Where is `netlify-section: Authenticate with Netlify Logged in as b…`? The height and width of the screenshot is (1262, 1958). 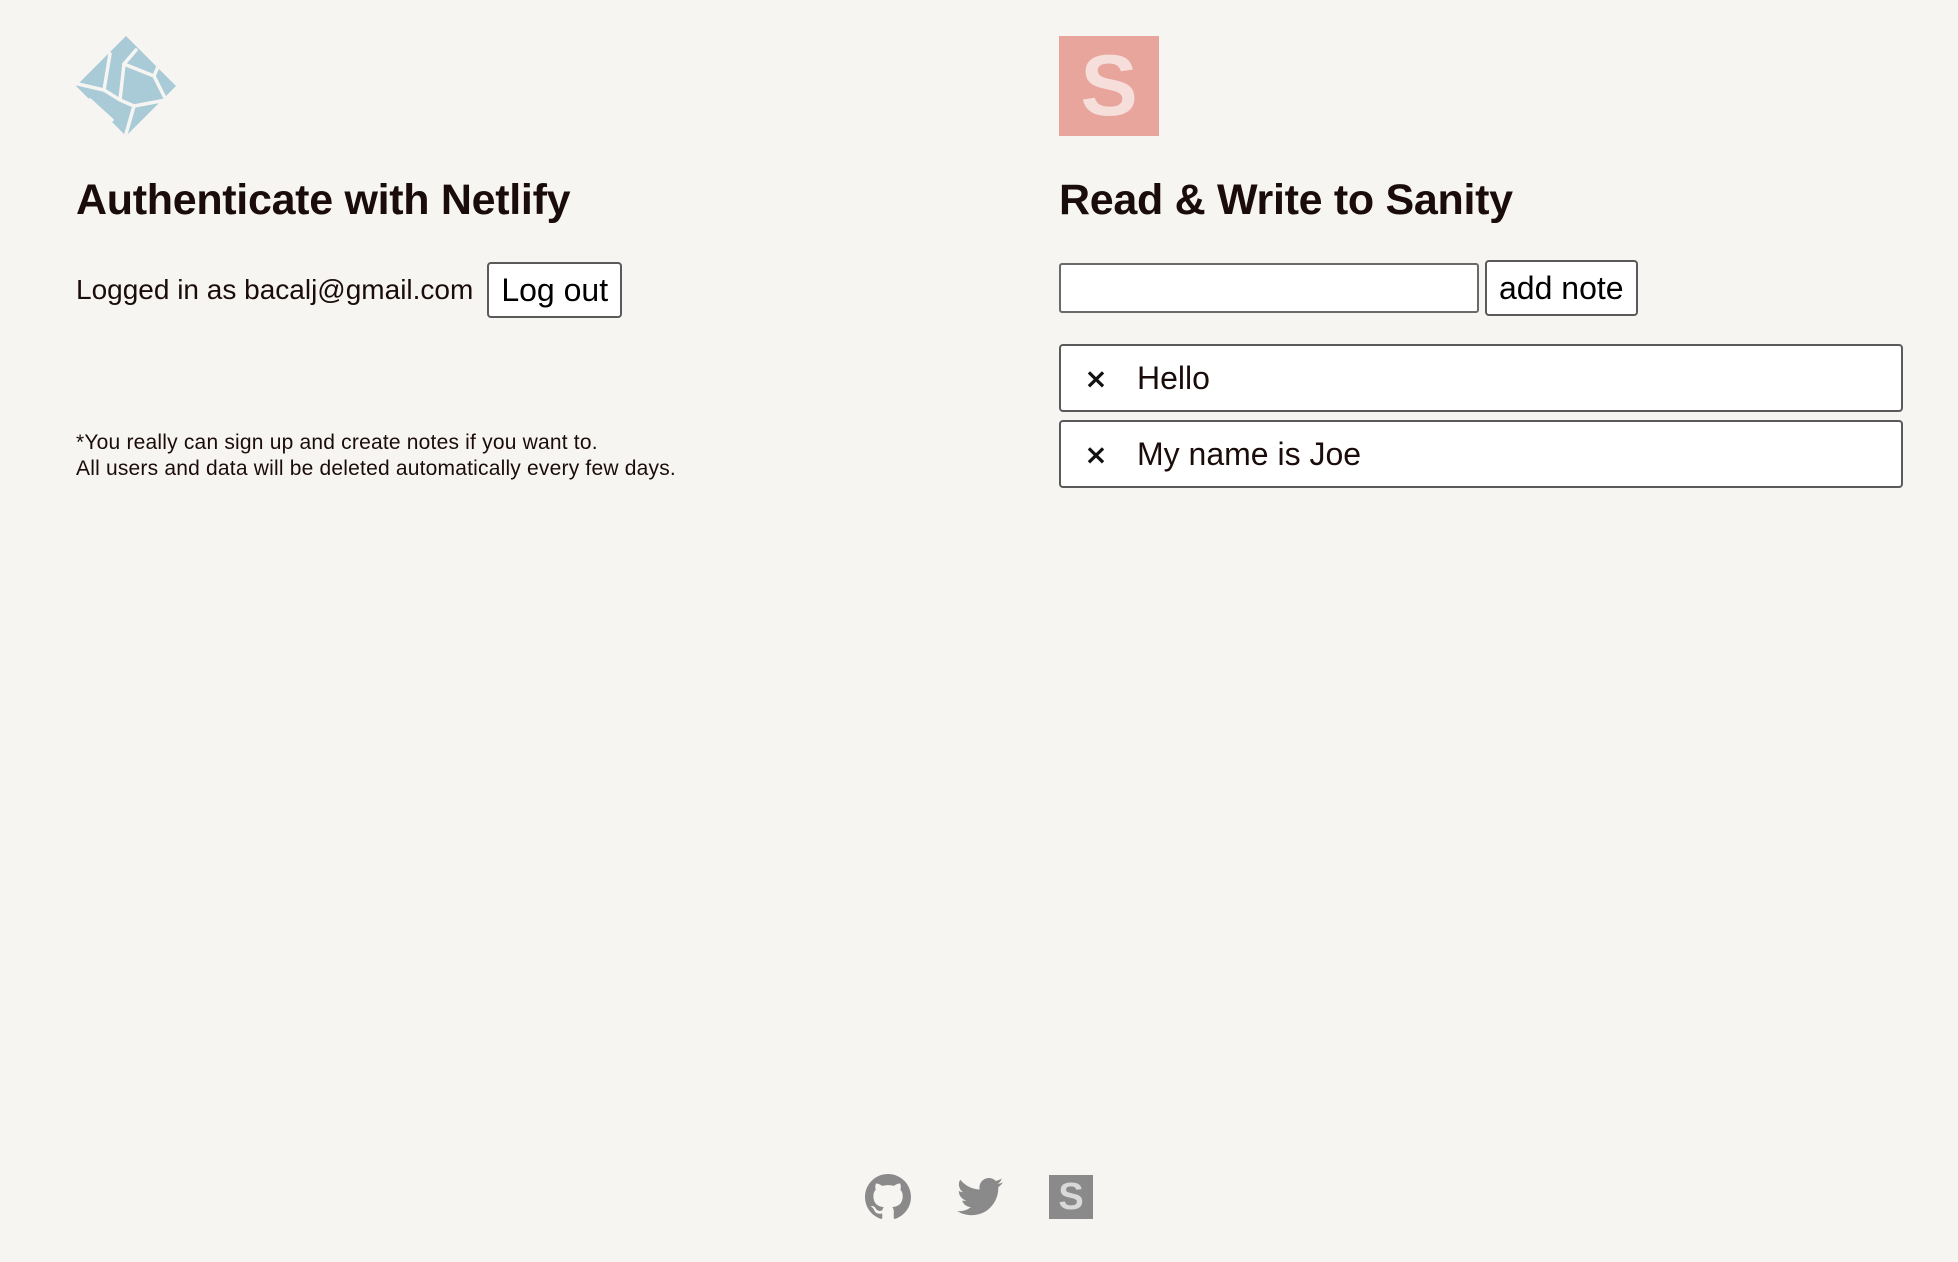
netlify-section: Authenticate with Netlify Logged in as b… is located at coordinates (396, 258).